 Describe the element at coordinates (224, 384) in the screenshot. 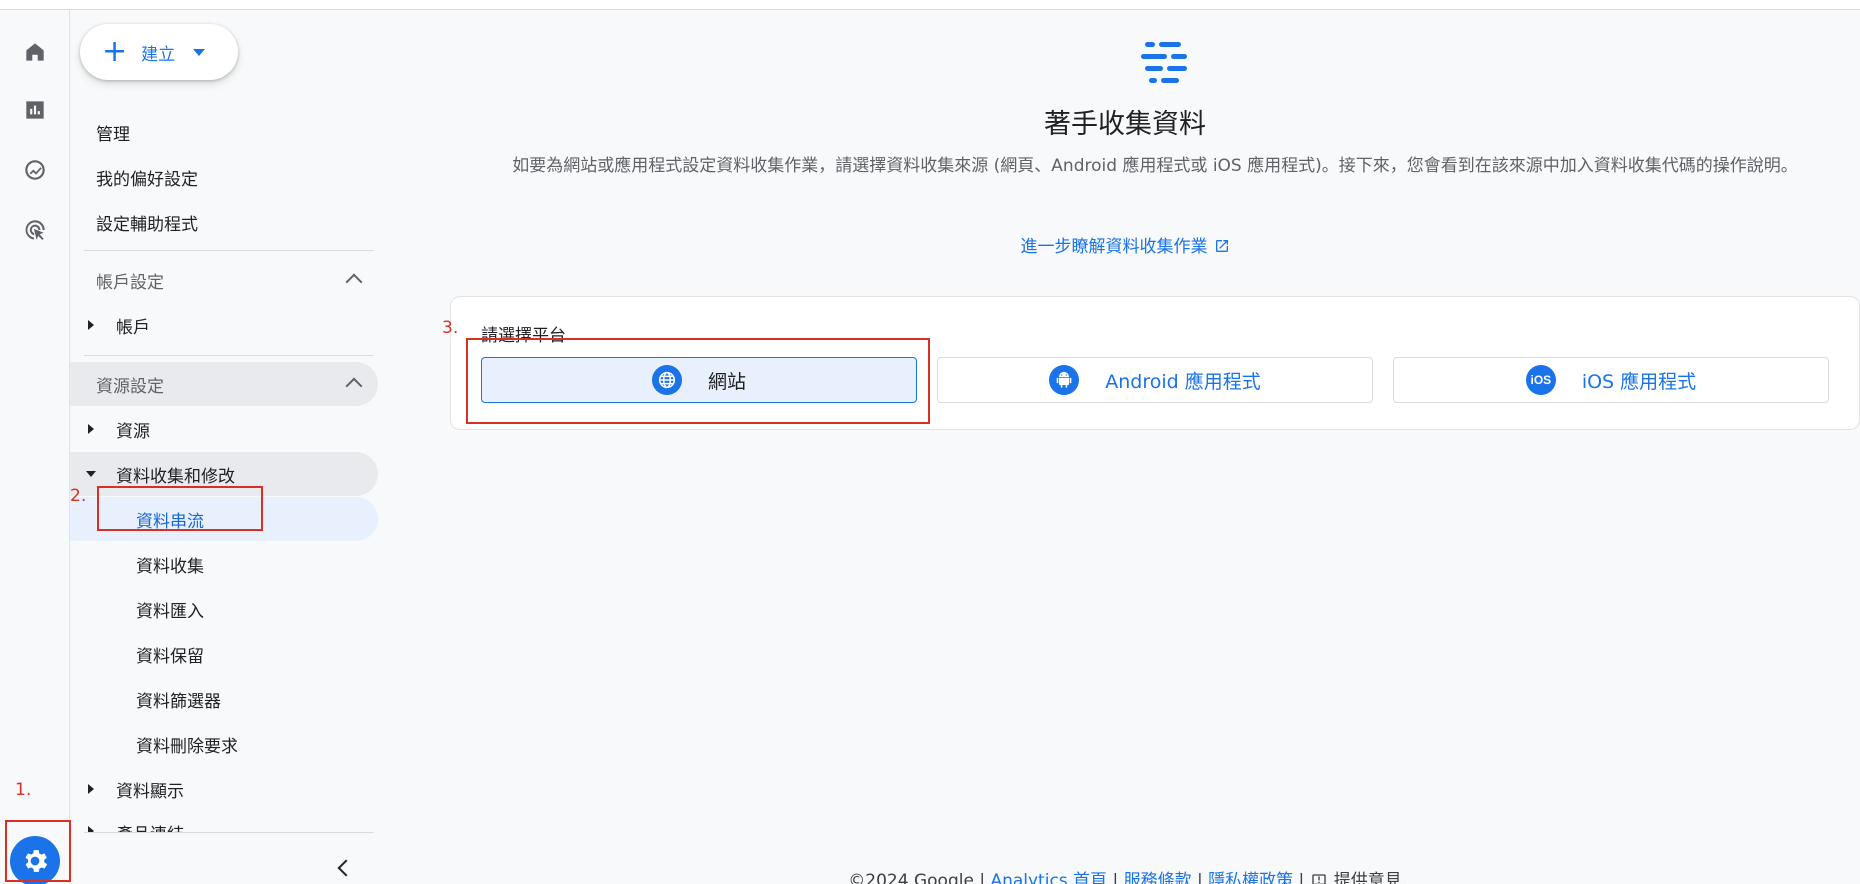

I see `section-property-settings: 資源設定` at that location.